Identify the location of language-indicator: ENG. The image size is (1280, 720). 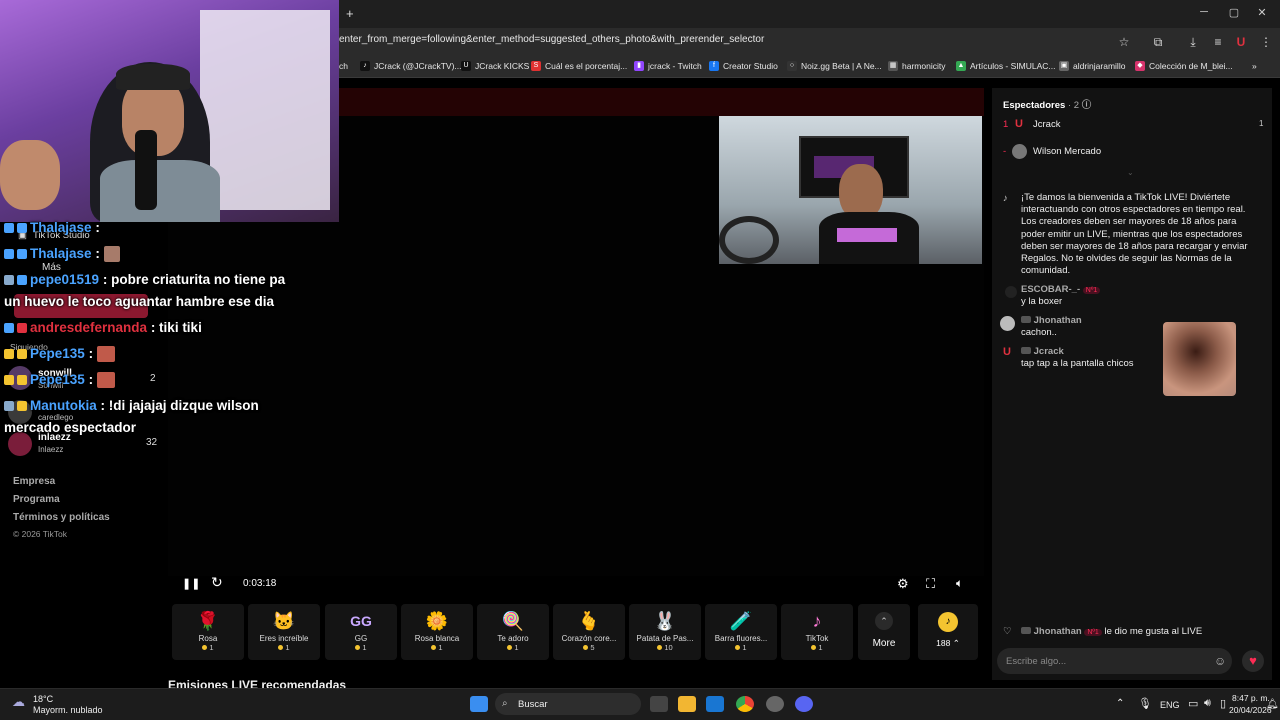
(1170, 705).